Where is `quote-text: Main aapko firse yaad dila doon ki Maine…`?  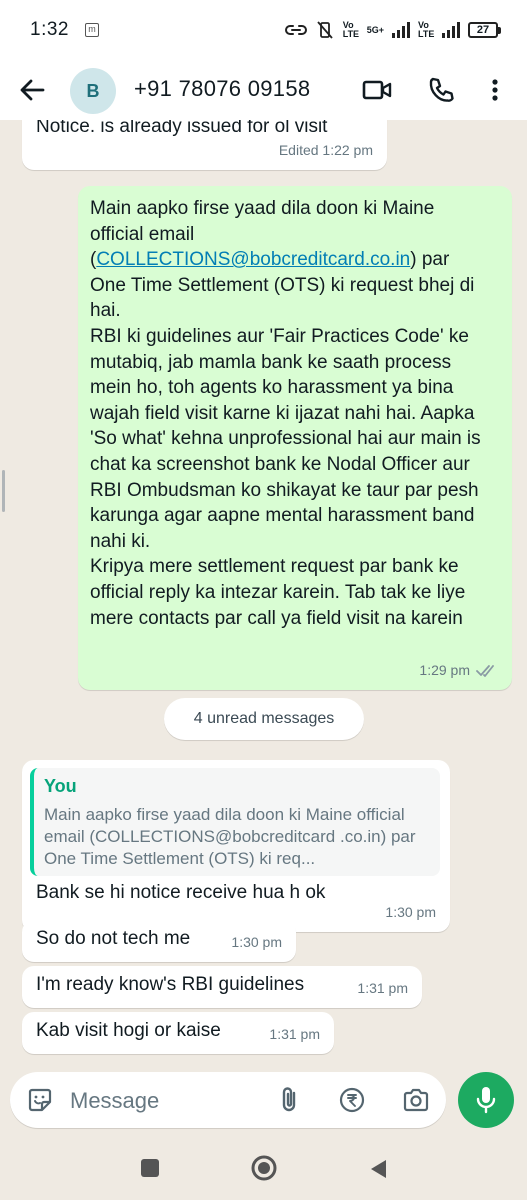 quote-text: Main aapko firse yaad dila doon ki Maine… is located at coordinates (230, 836).